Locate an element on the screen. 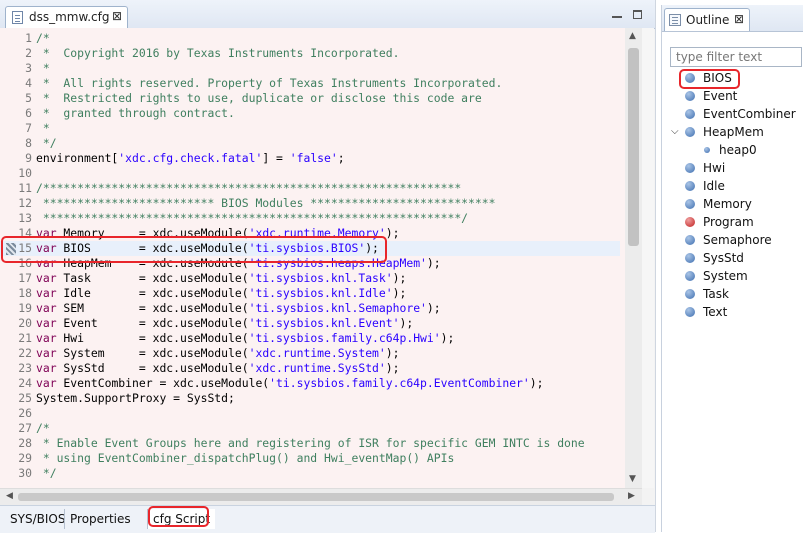 The width and height of the screenshot is (803, 533). tab-cfg-script: cfg Script is located at coordinates (181, 519).